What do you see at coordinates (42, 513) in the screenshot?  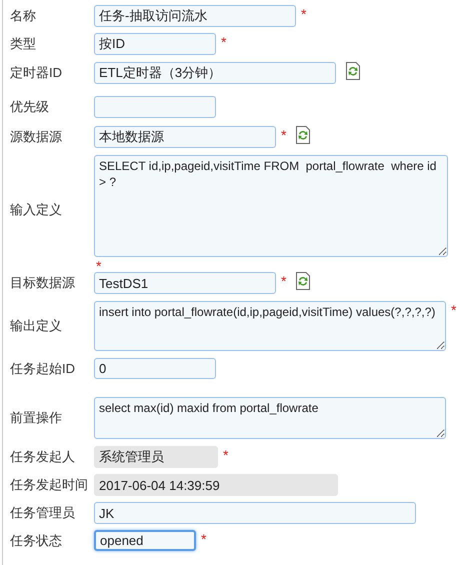 I see `field-label: 任务管理员` at bounding box center [42, 513].